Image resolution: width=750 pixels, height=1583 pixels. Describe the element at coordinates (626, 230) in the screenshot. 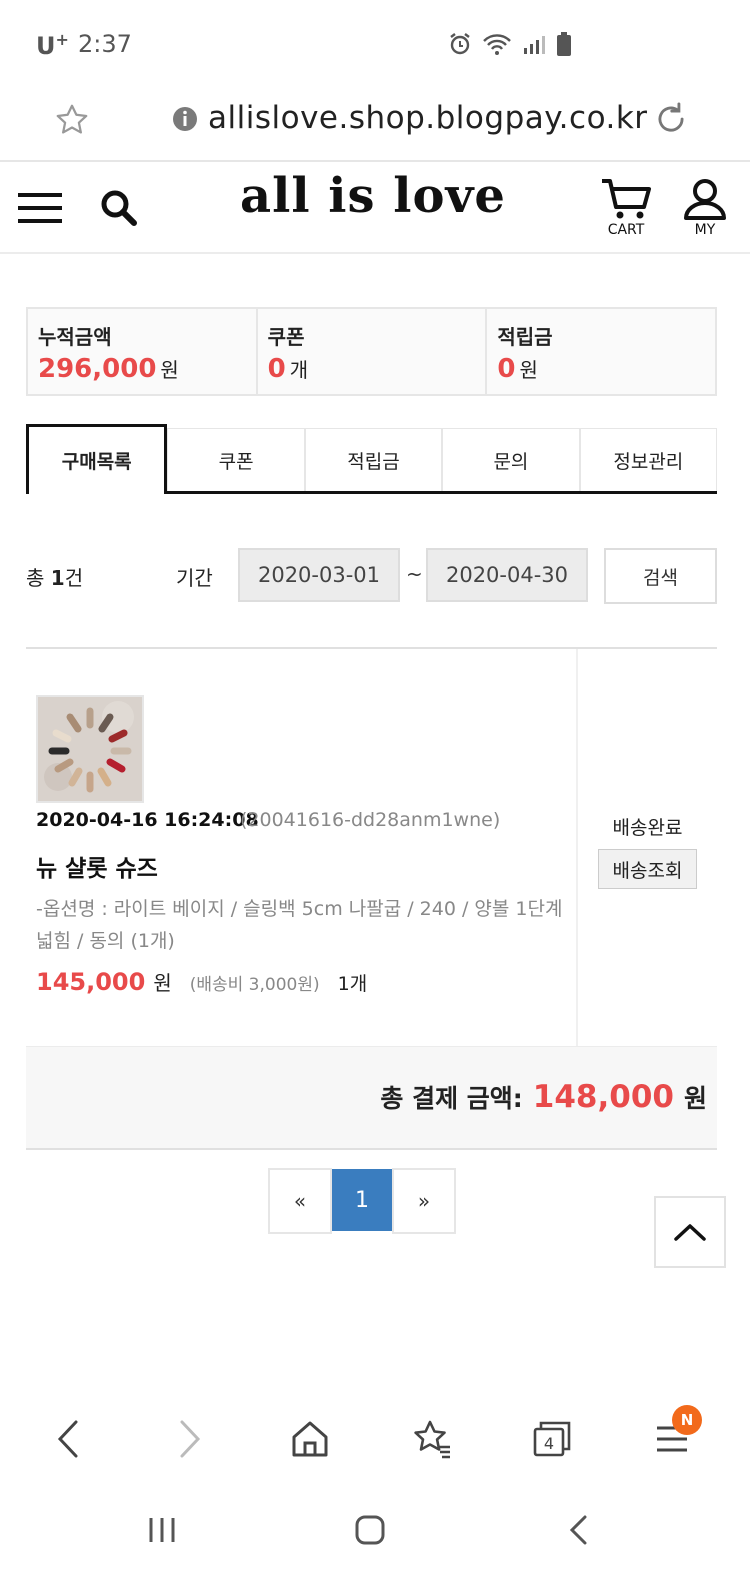

I see `cart-label: CART` at that location.